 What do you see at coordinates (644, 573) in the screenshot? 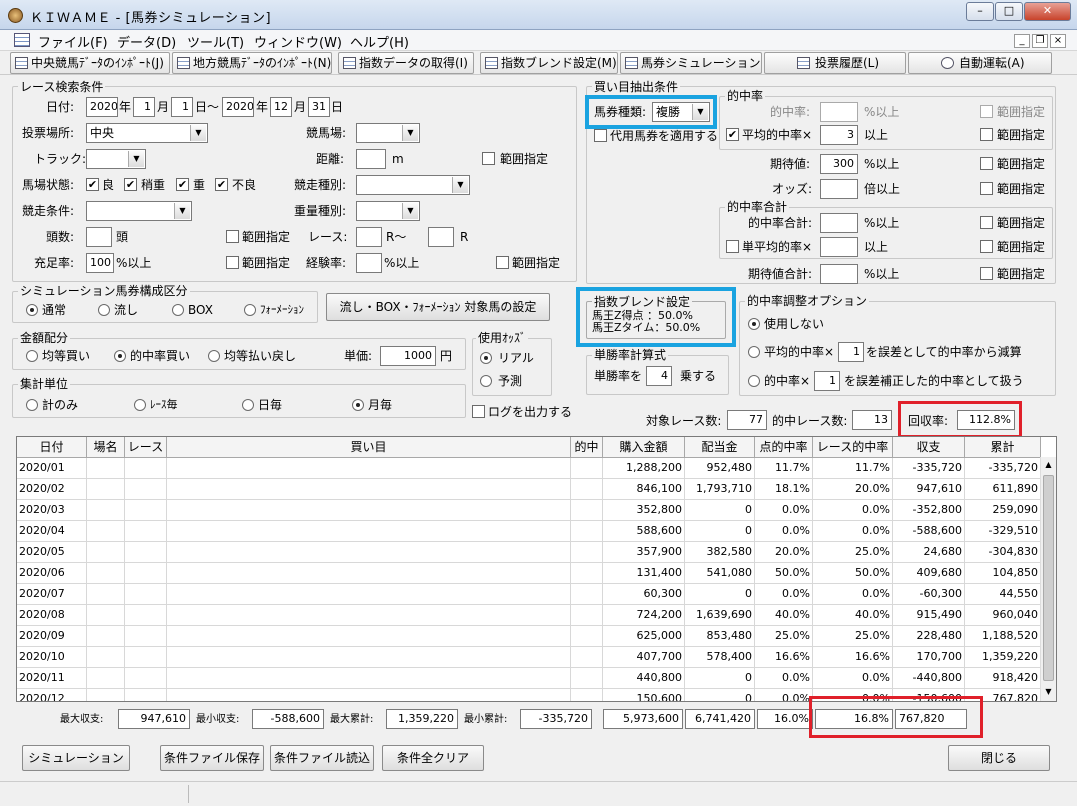
I see `table-cell: 131,400` at bounding box center [644, 573].